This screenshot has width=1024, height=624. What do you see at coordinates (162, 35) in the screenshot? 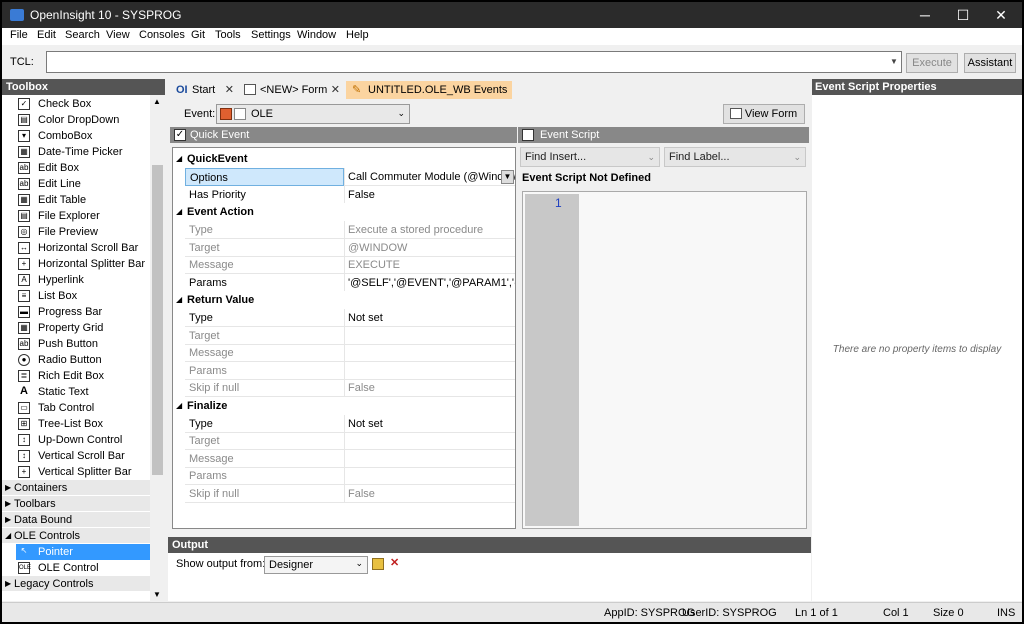
I see `menu-consoles: Consoles` at bounding box center [162, 35].